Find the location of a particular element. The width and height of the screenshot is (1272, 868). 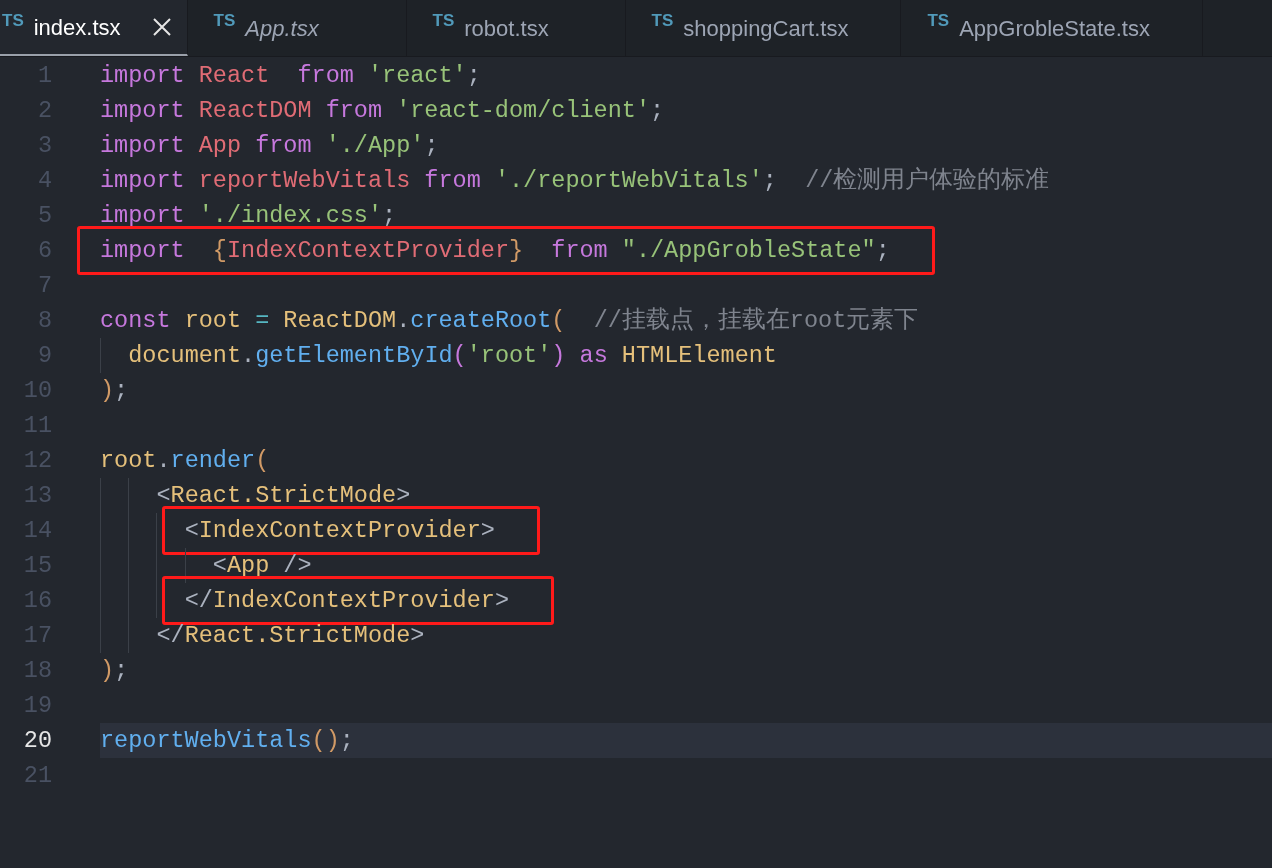

code-line: reportWebVitals(); is located at coordinates (227, 740).